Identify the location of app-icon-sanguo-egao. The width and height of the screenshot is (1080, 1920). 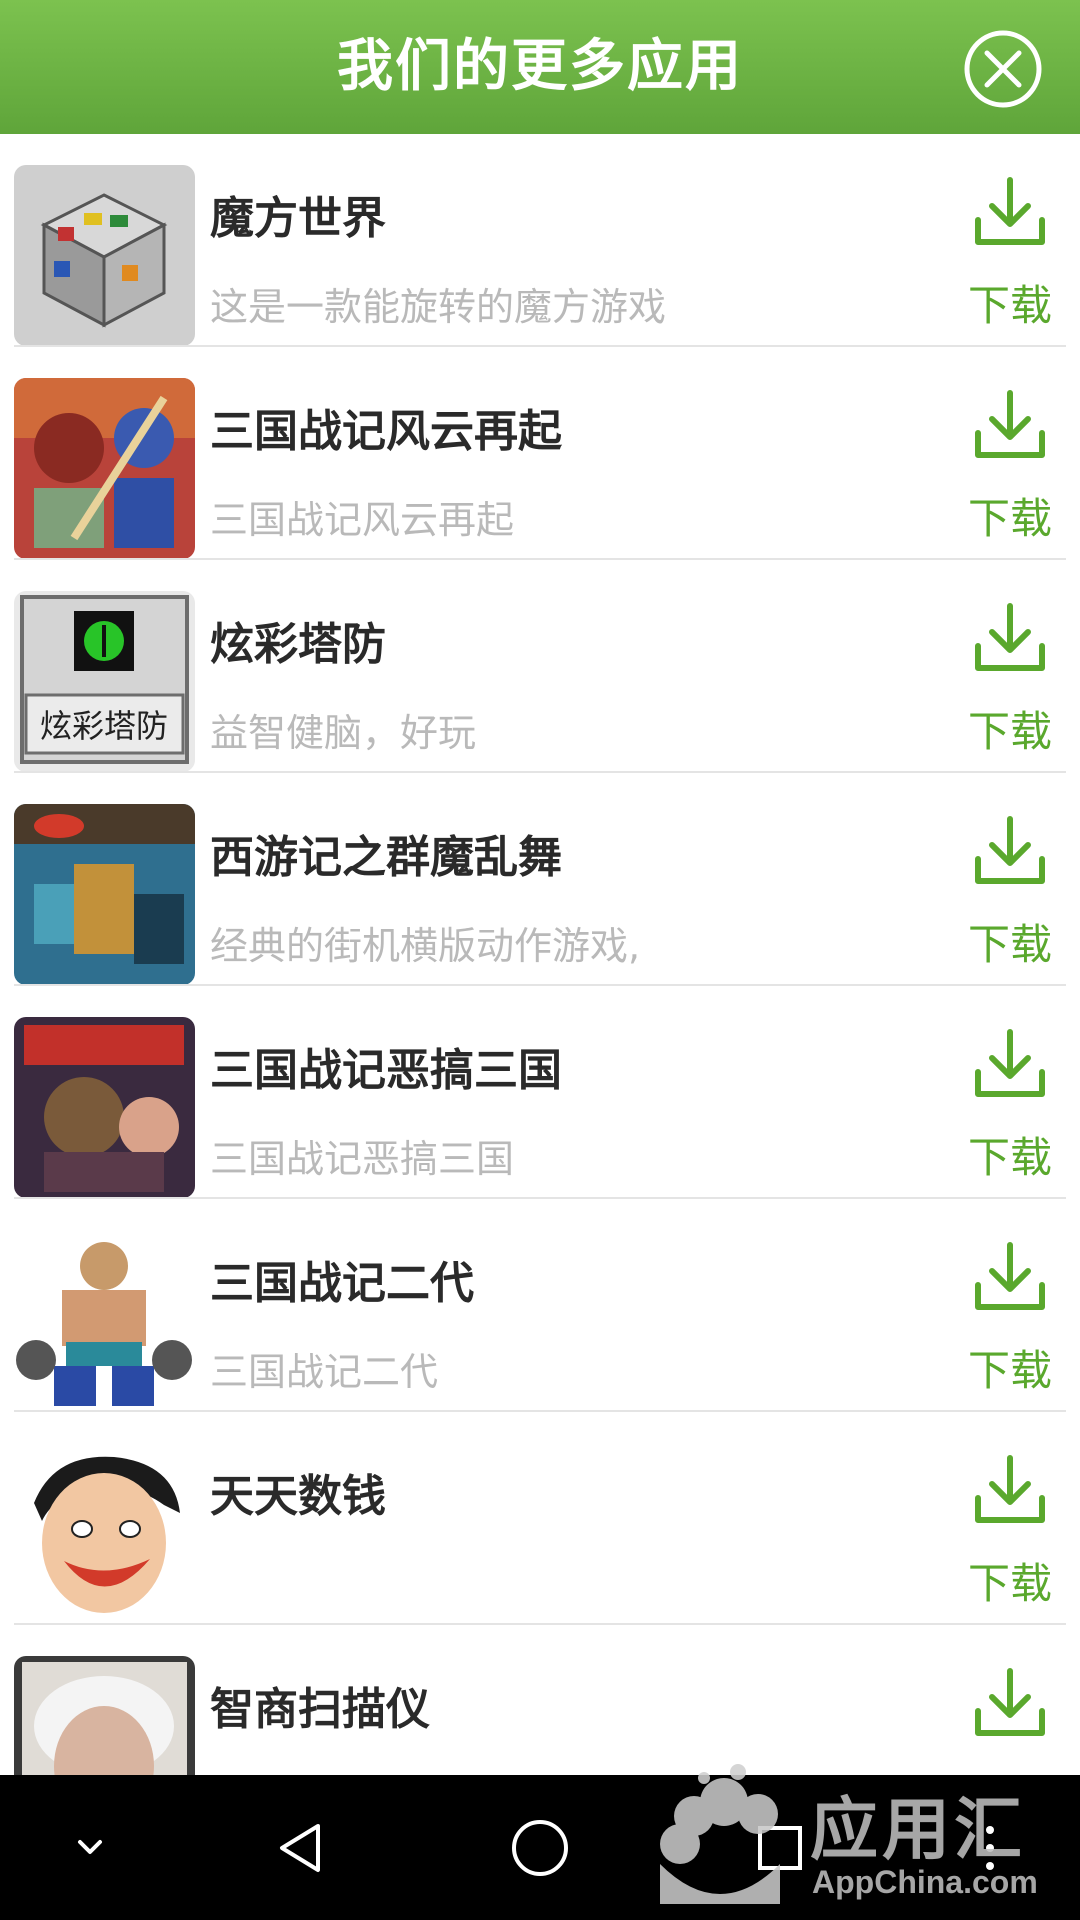
(104, 1107).